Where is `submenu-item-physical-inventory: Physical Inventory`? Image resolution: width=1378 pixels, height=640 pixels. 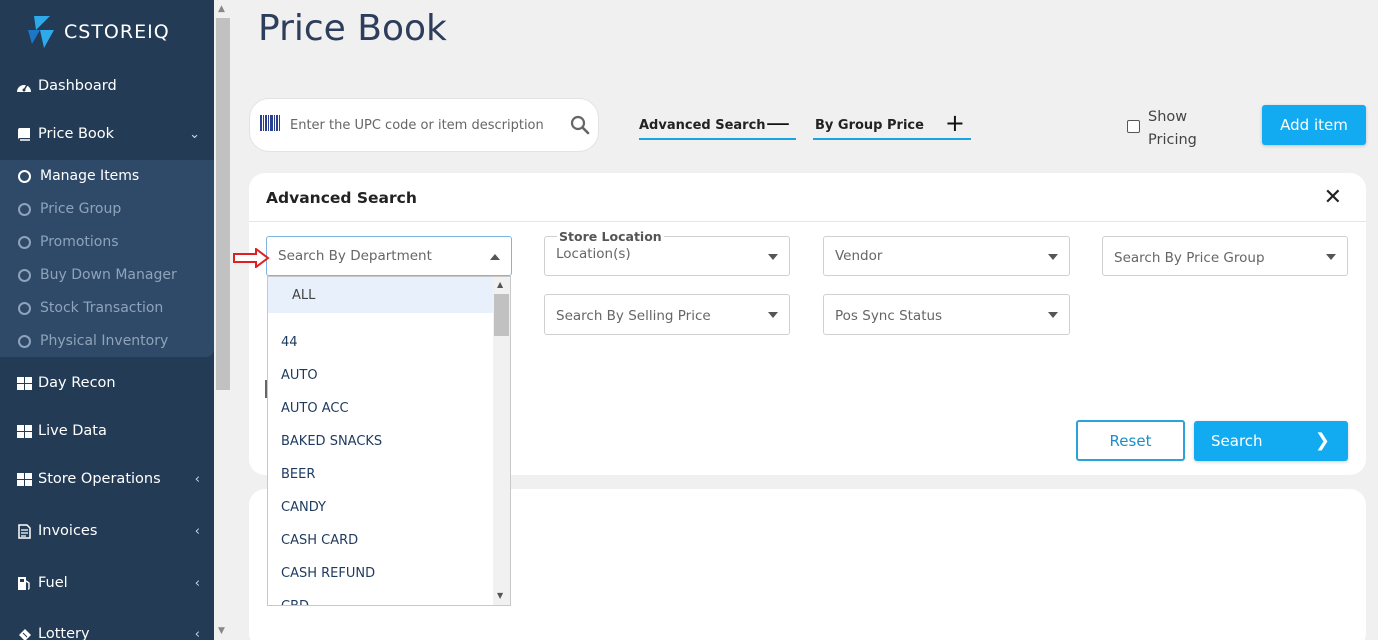
submenu-item-physical-inventory: Physical Inventory is located at coordinates (93, 341).